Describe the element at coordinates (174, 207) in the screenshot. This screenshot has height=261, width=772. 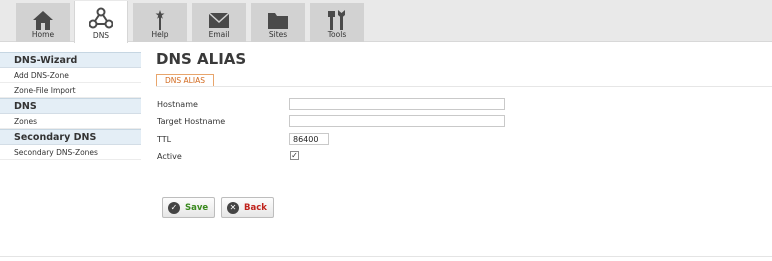
I see `check-circle-icon: ✓` at that location.